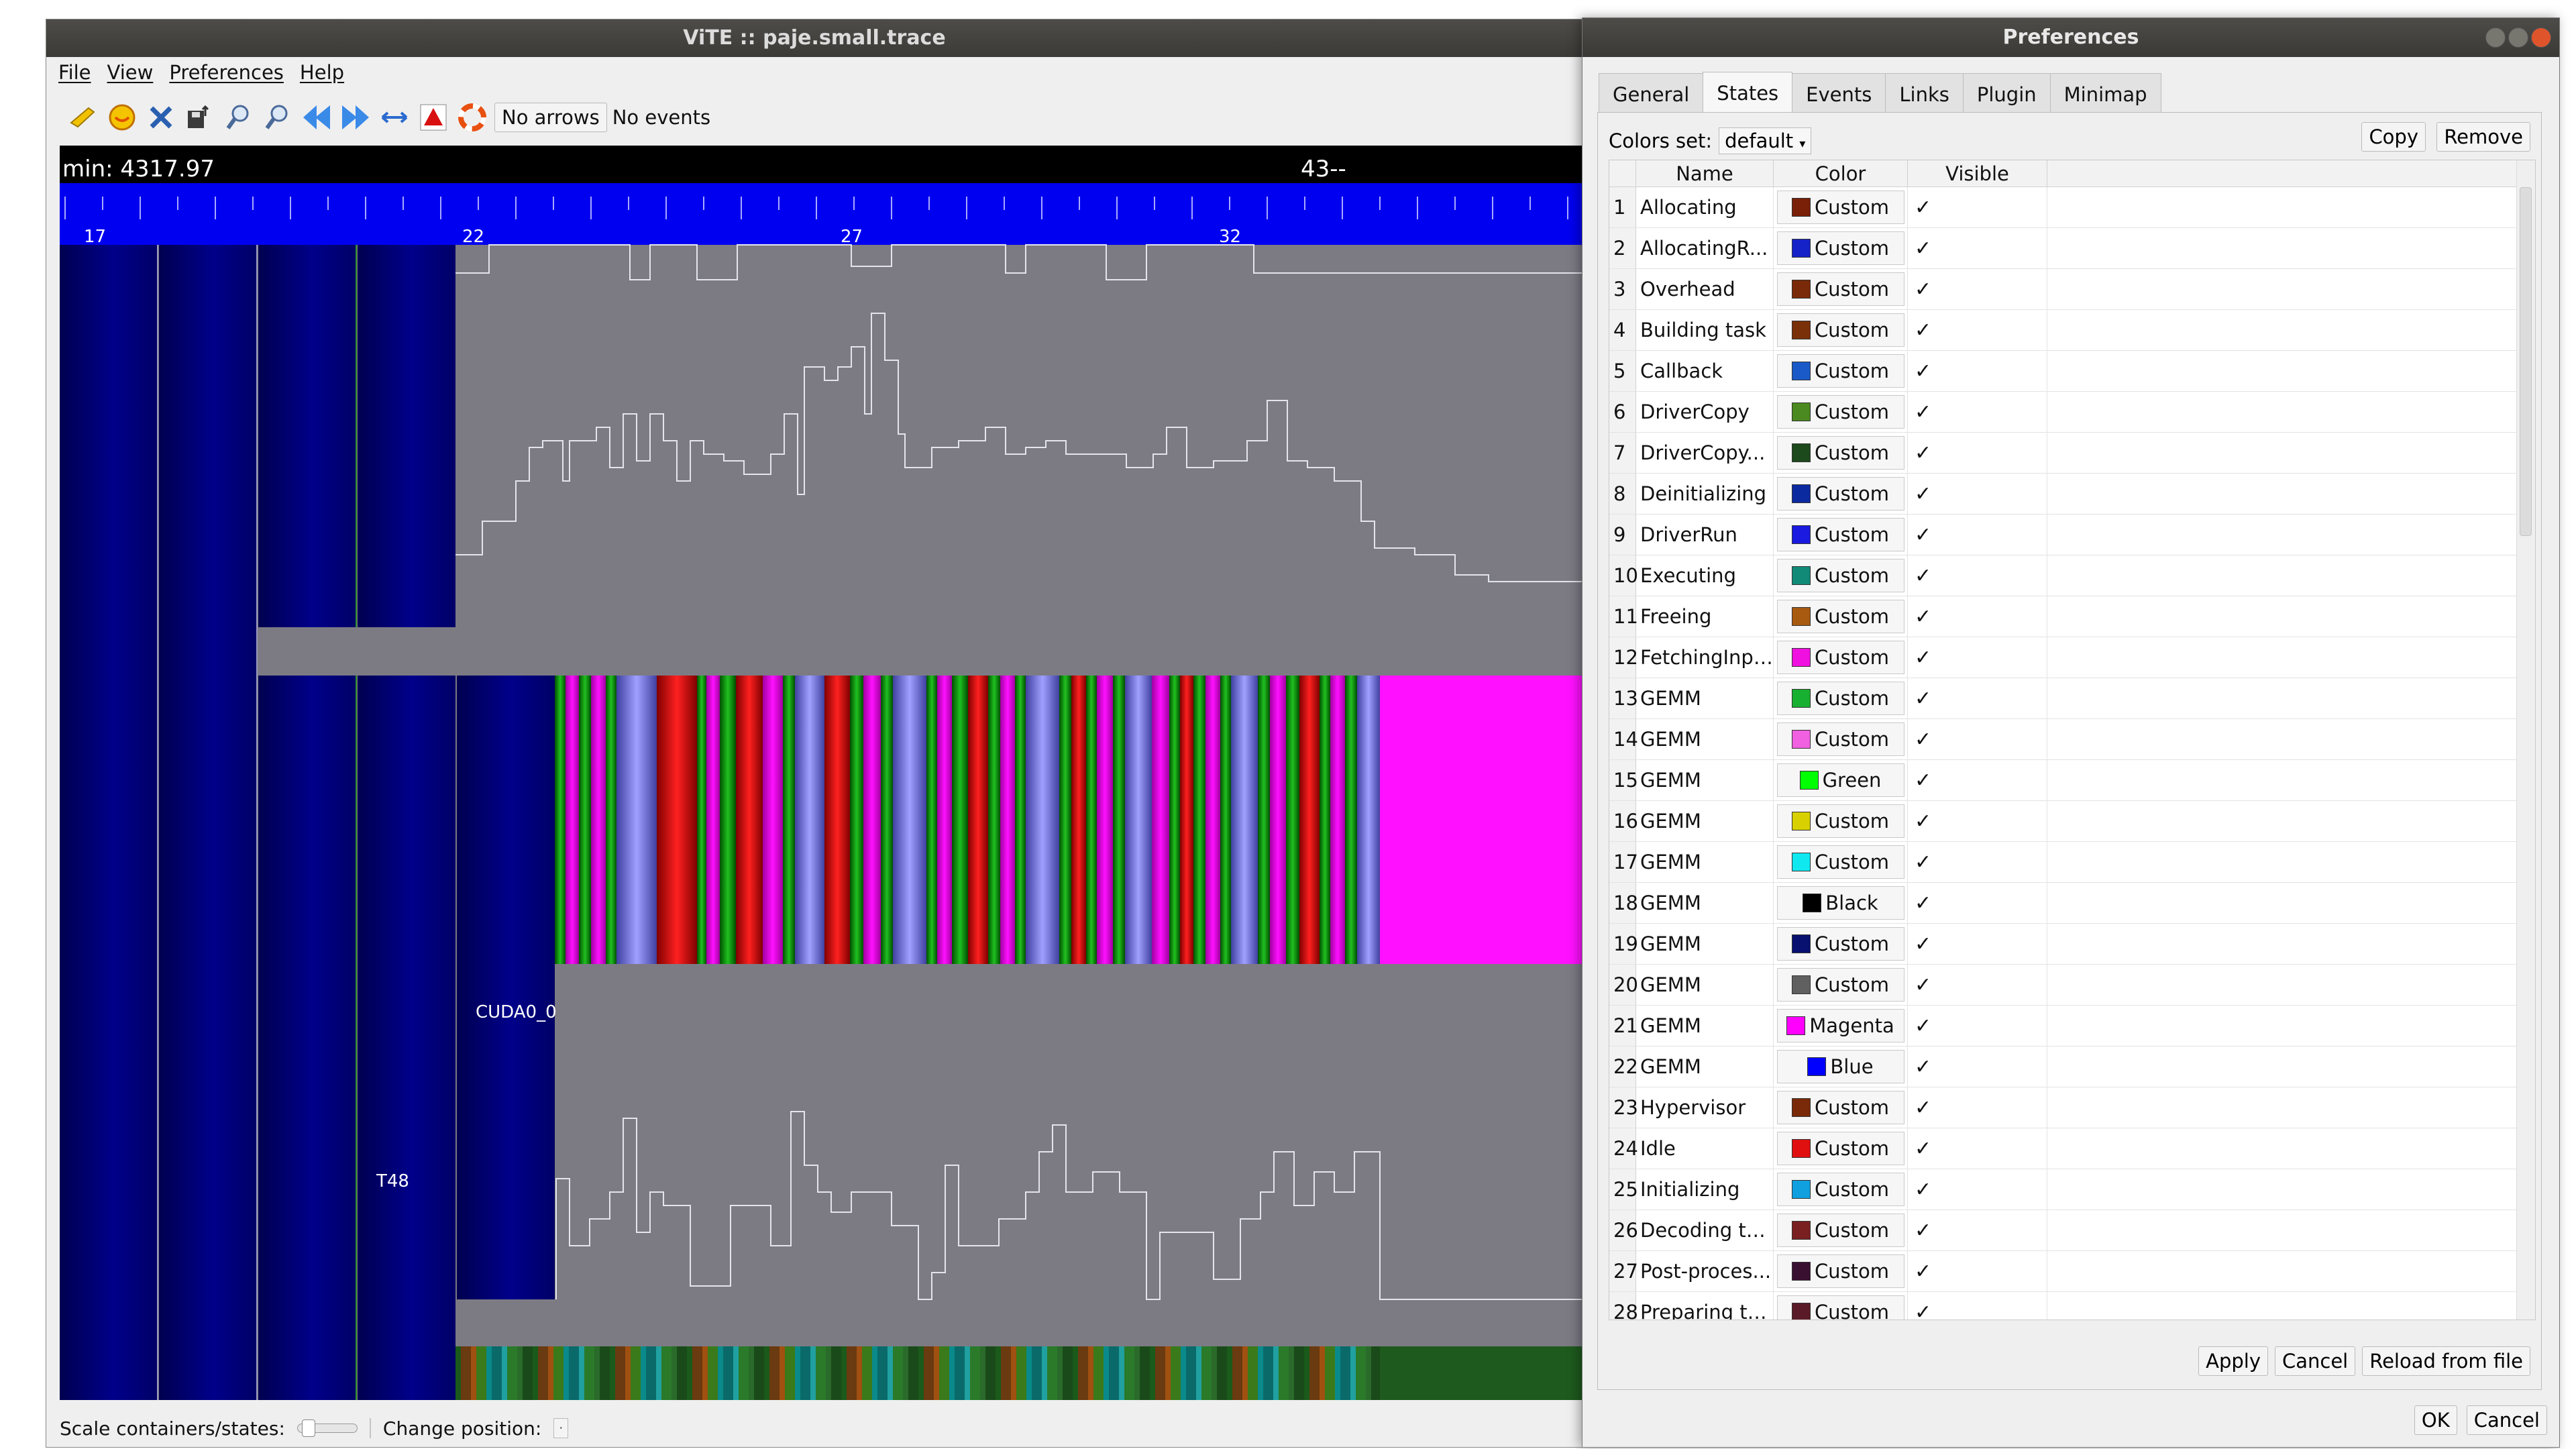 Image resolution: width=2576 pixels, height=1449 pixels. I want to click on table-row: 14 GEMM Custom ✓, so click(2072, 739).